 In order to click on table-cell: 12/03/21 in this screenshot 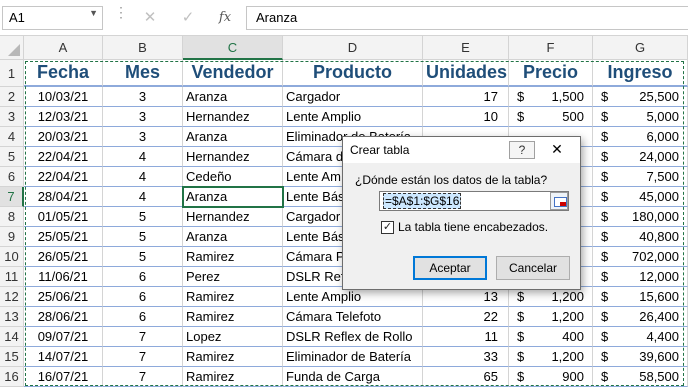, I will do `click(63, 117)`.